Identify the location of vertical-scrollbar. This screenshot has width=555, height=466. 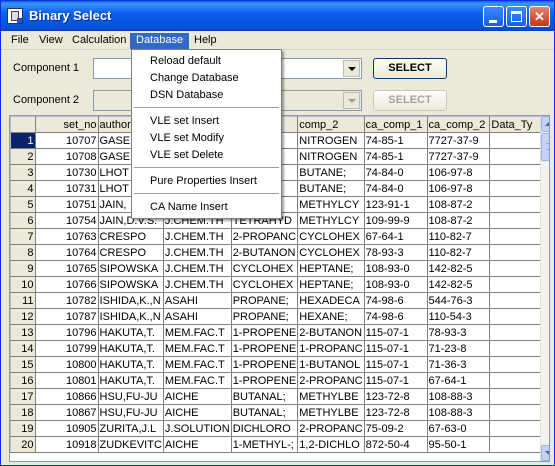
(544, 288).